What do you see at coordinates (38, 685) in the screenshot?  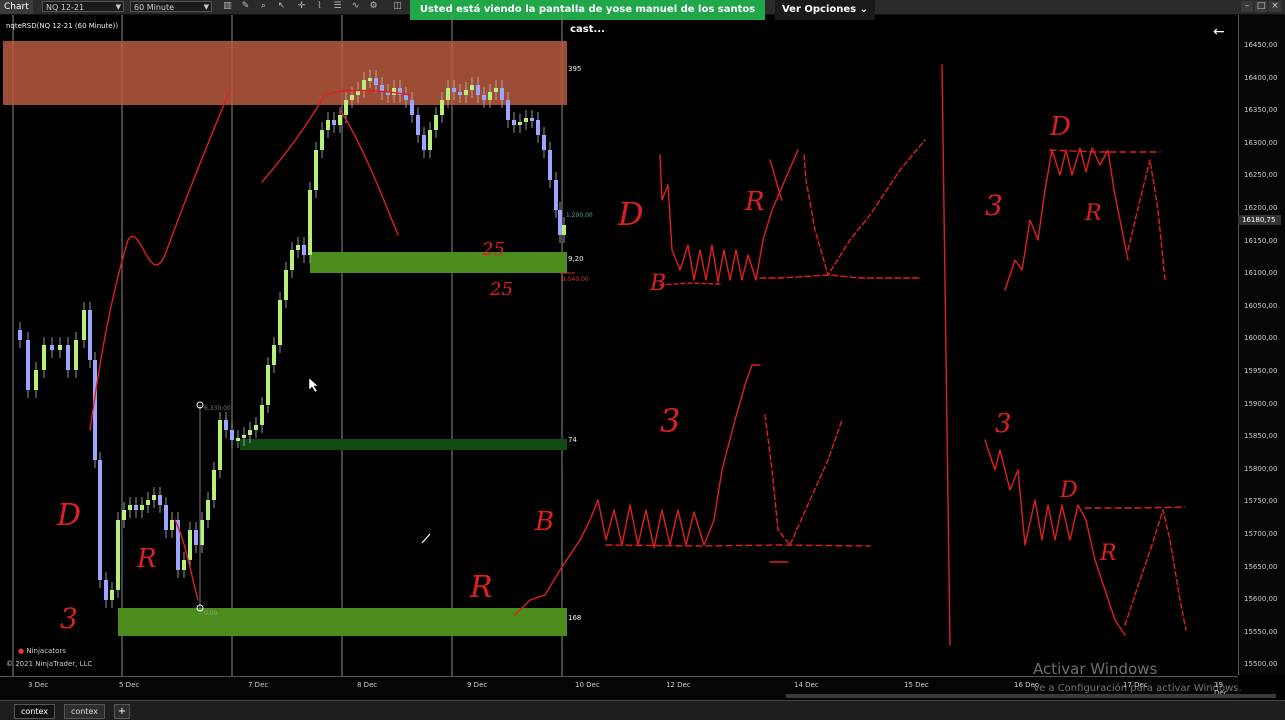 I see `time-tick-label: 3 Dec` at bounding box center [38, 685].